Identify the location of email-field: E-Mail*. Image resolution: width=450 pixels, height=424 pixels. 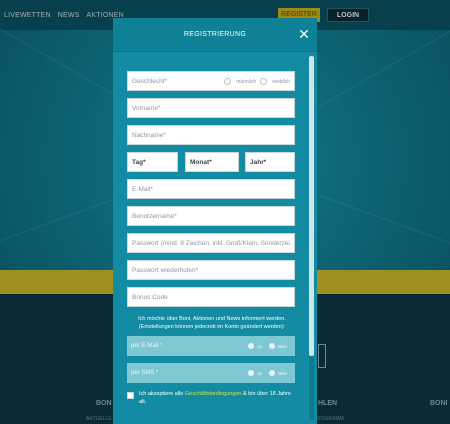
(211, 189).